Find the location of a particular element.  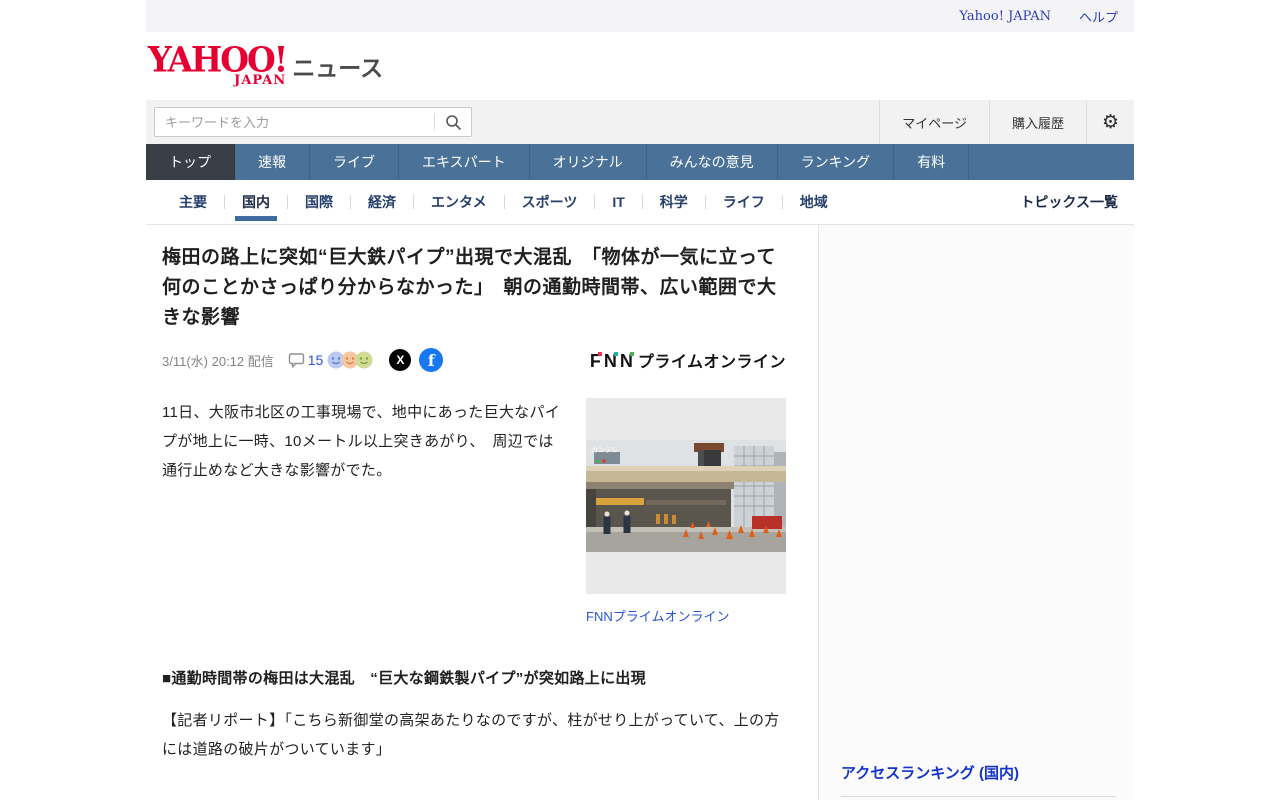

category-world: 国際 is located at coordinates (319, 202).